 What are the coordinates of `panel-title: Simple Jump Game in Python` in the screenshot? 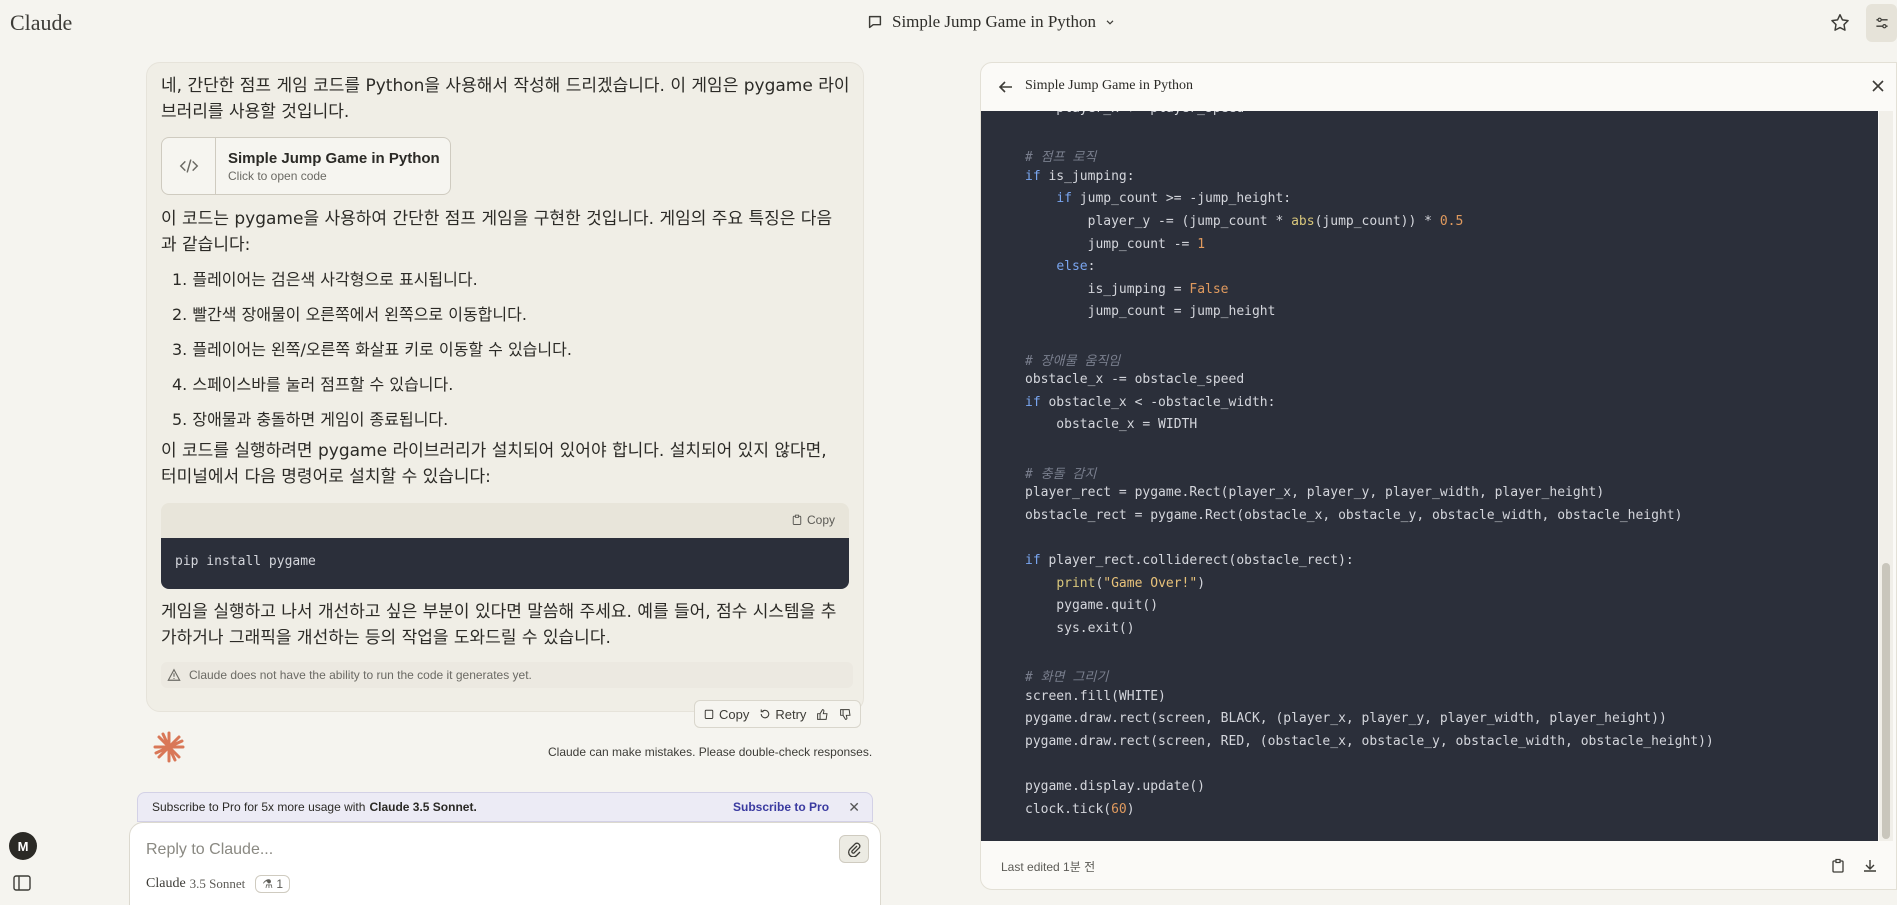 It's located at (1109, 85).